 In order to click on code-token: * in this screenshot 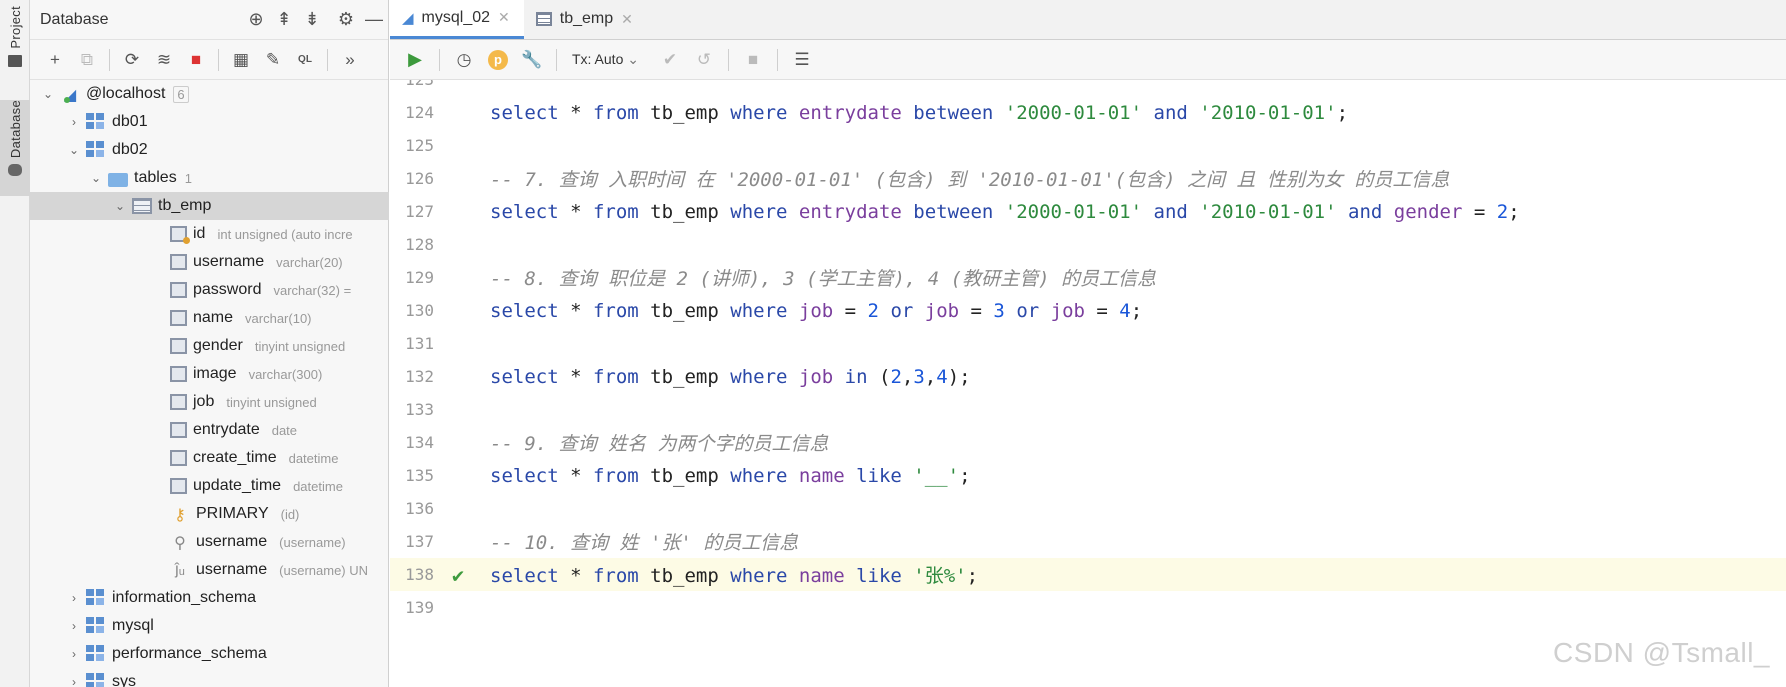, I will do `click(575, 112)`.